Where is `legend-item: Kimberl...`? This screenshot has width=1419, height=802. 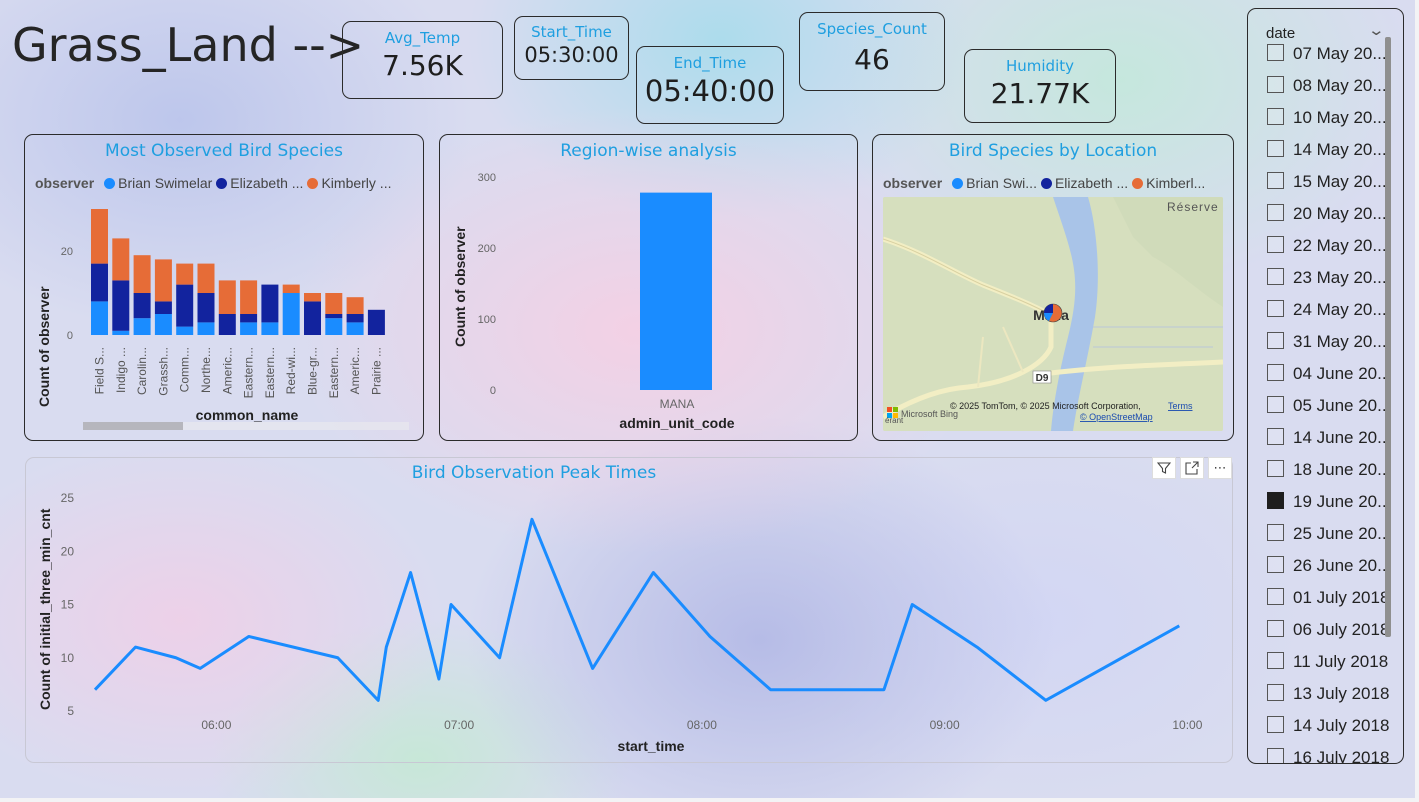
legend-item: Kimberl... is located at coordinates (1175, 183).